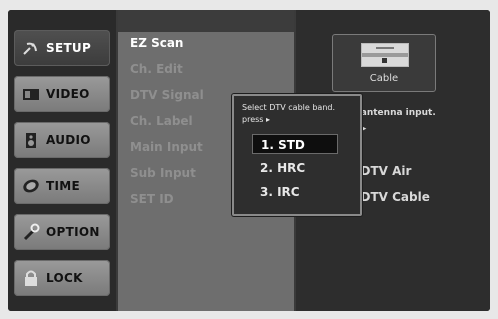 The height and width of the screenshot is (319, 498). Describe the element at coordinates (31, 48) in the screenshot. I see `satellite-dish-icon` at that location.